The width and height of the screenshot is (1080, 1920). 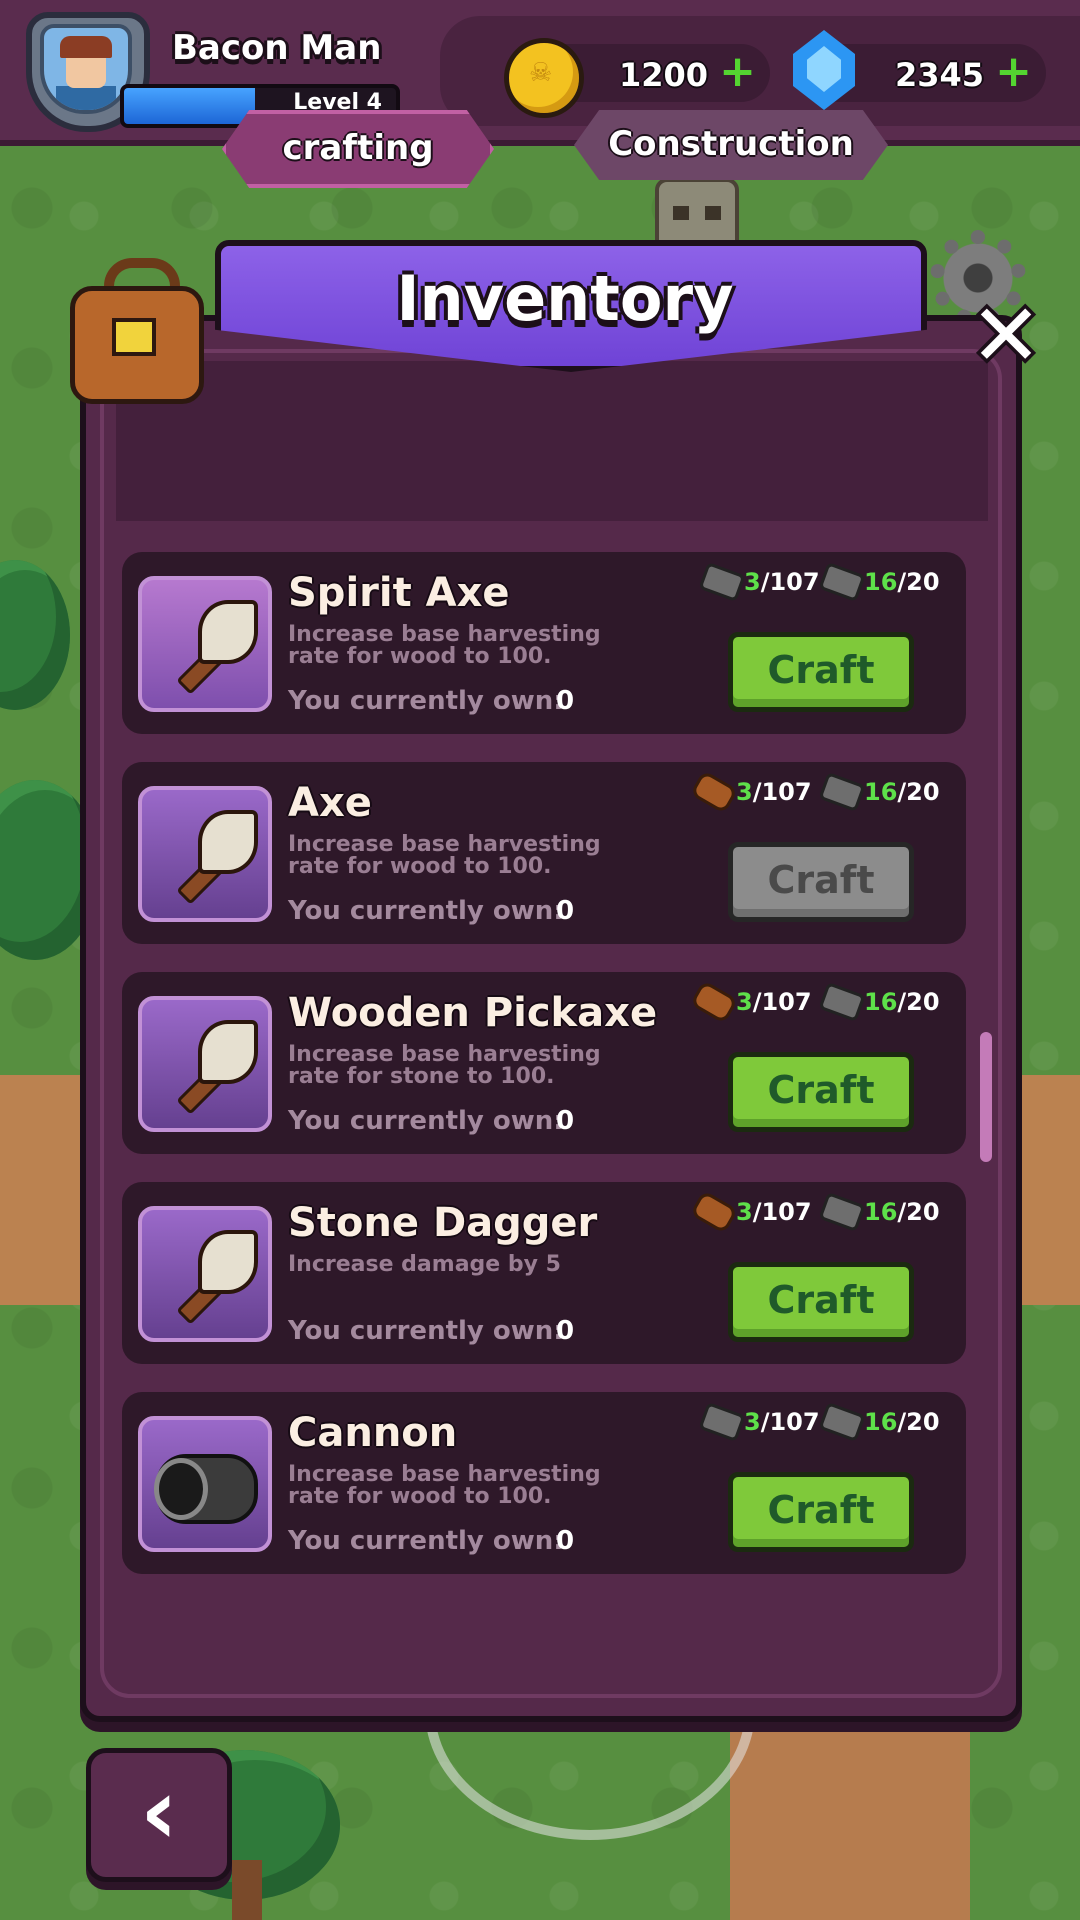 What do you see at coordinates (850, 1810) in the screenshot?
I see `dirt-path` at bounding box center [850, 1810].